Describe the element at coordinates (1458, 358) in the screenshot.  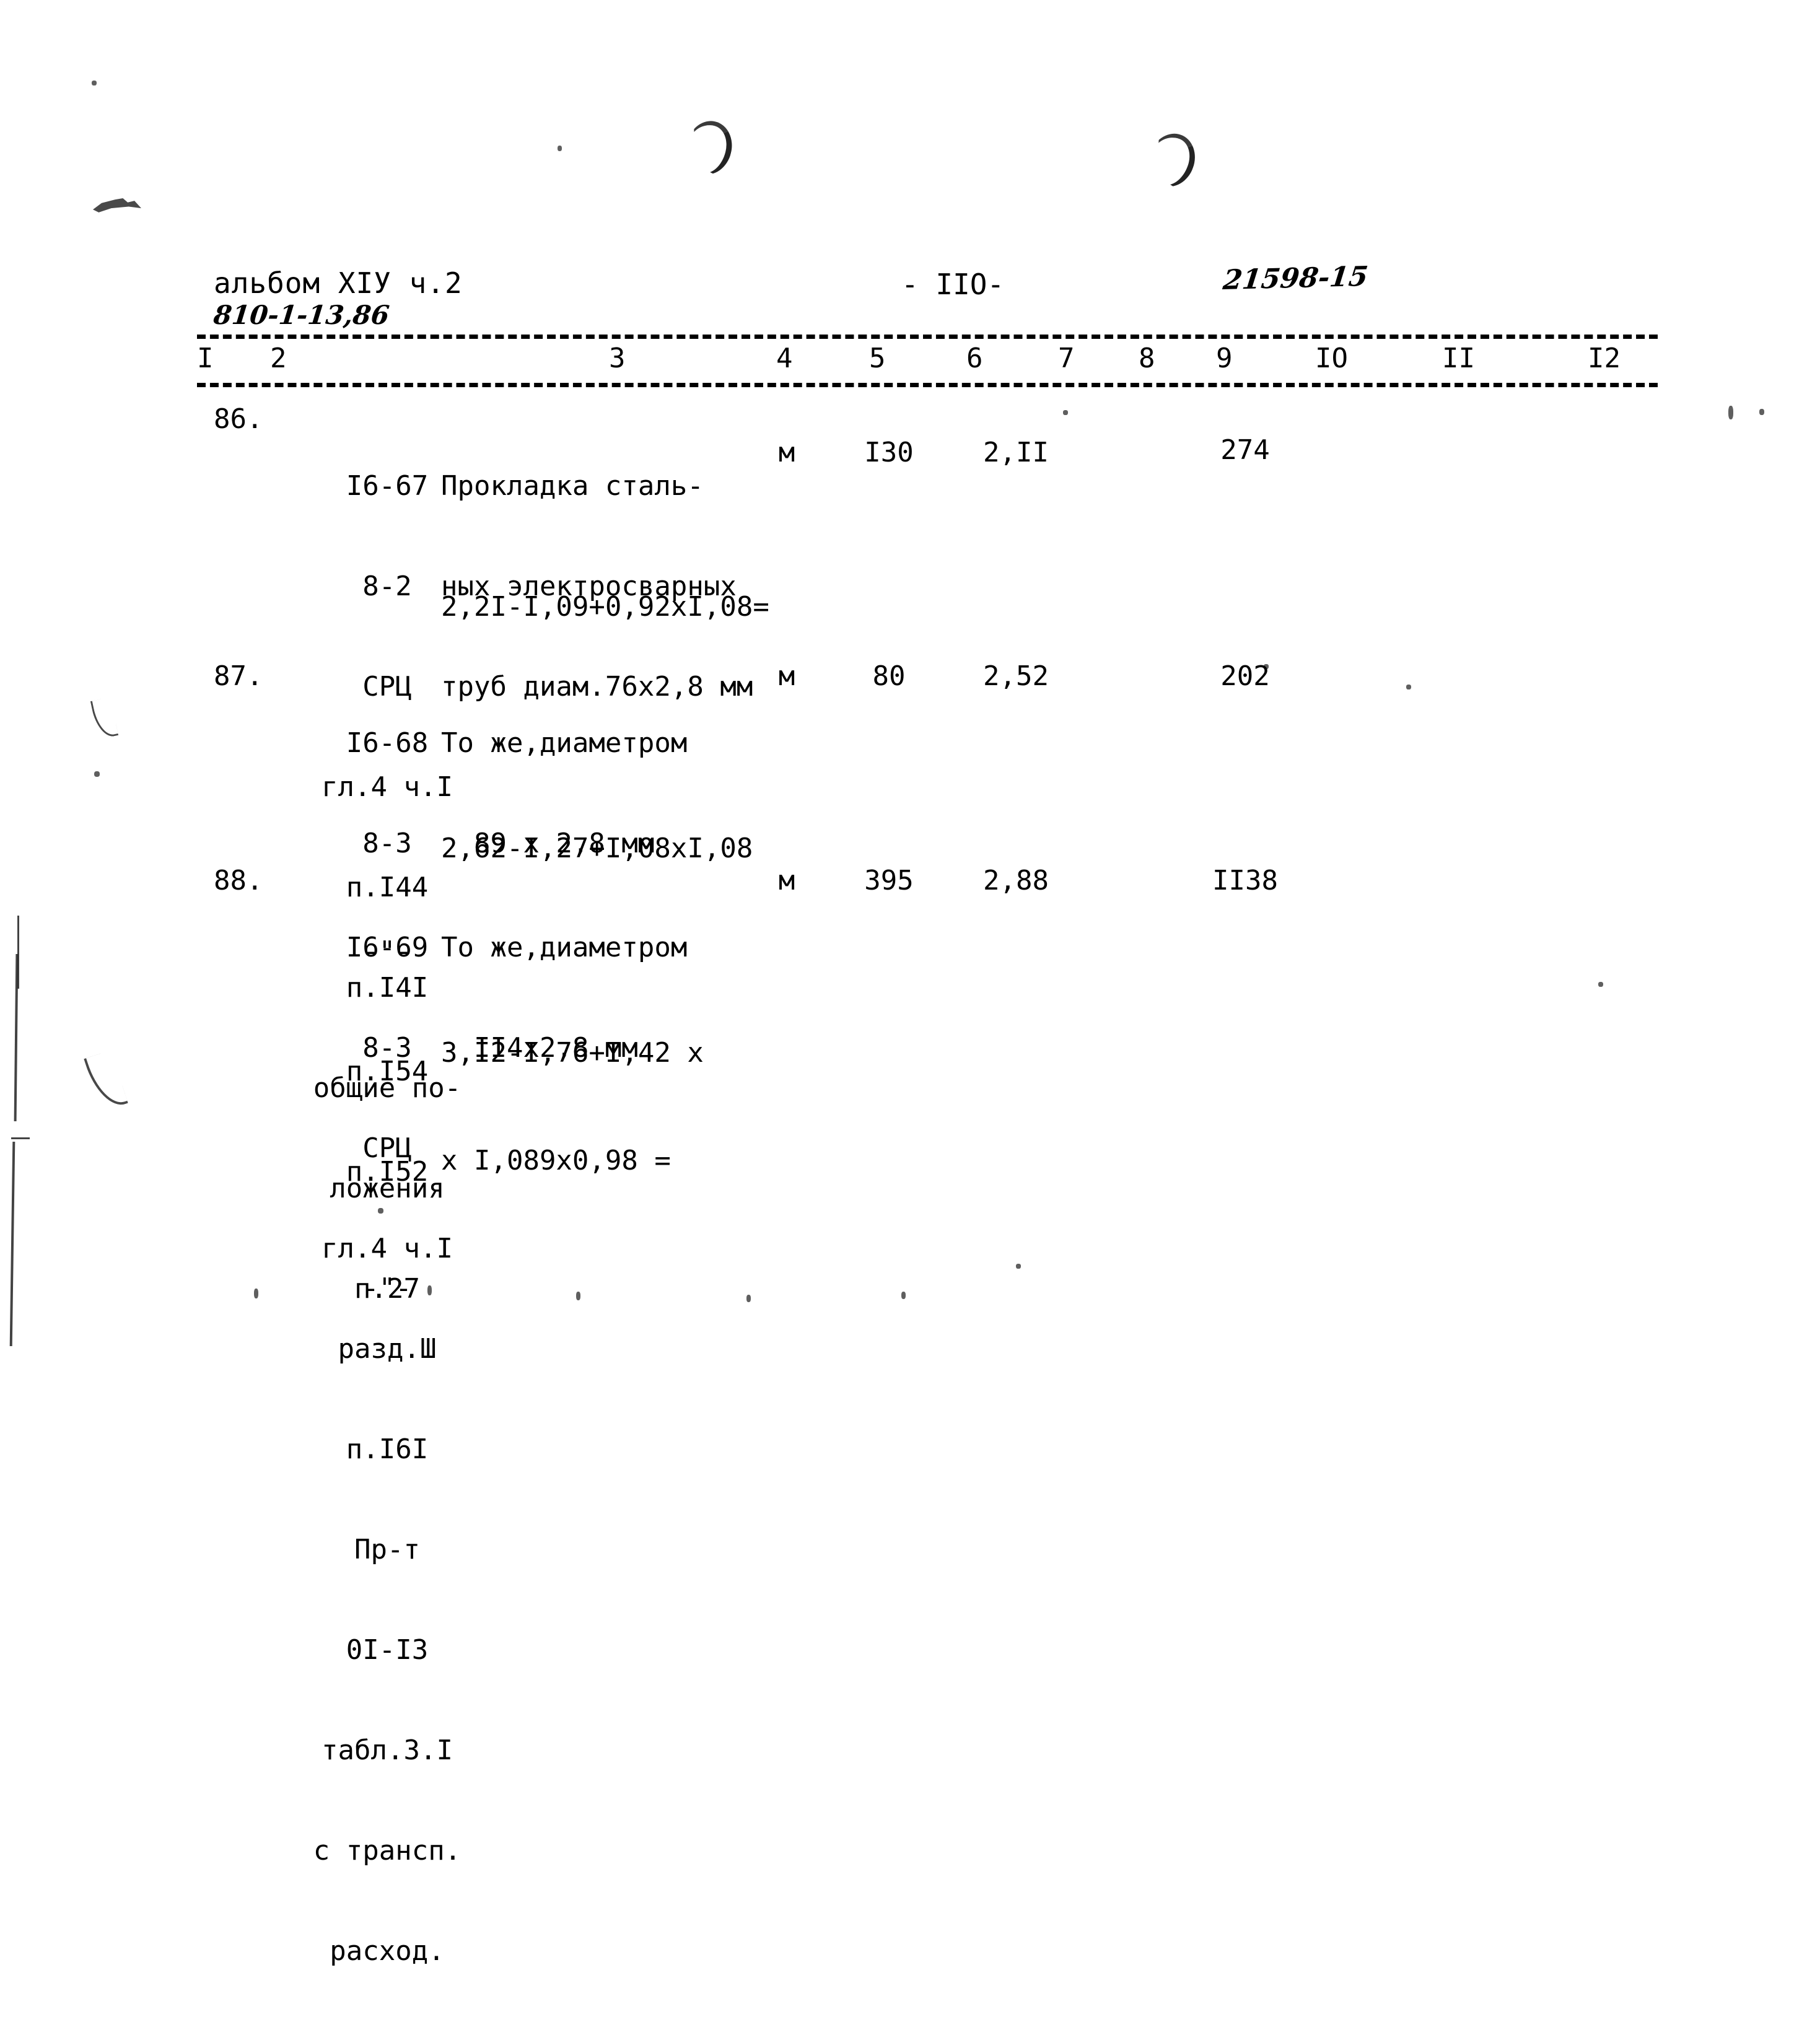
I see `column-number-11: II` at that location.